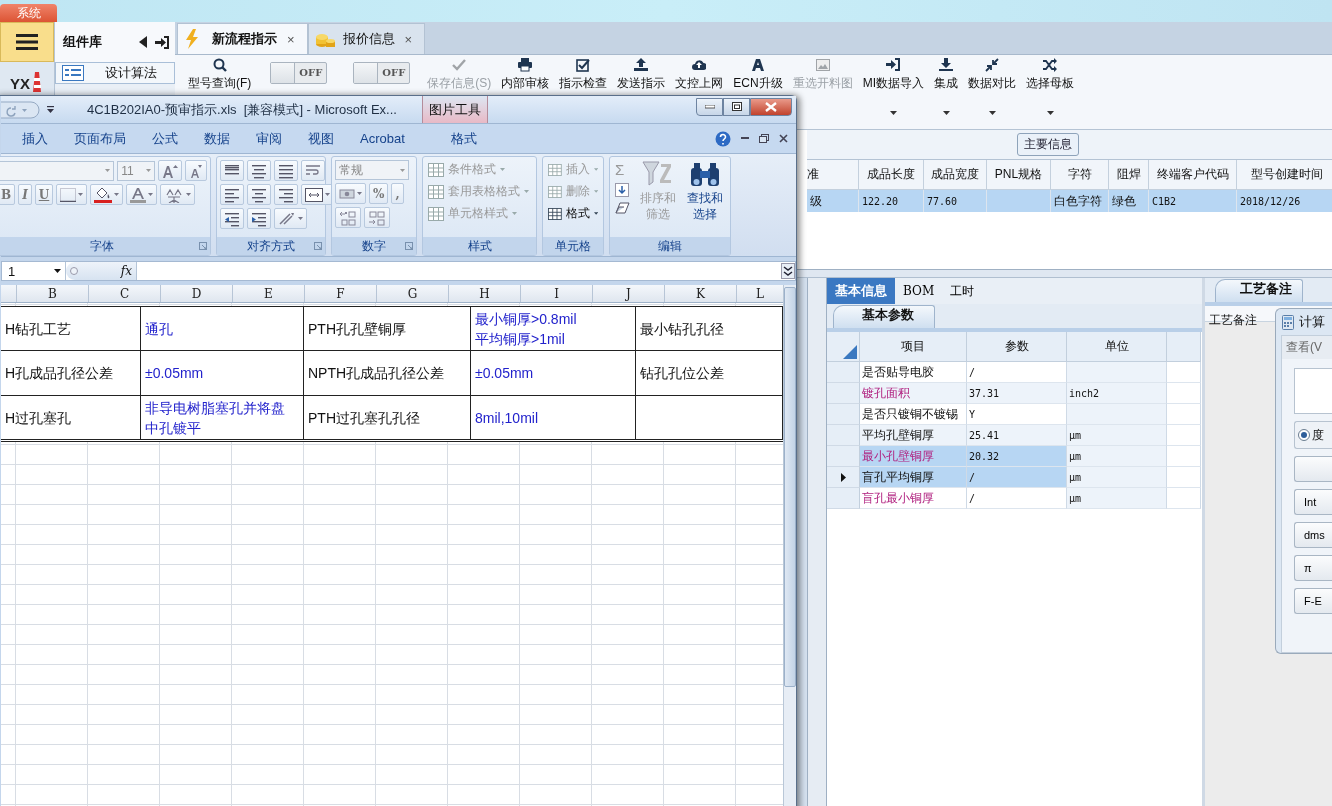  What do you see at coordinates (8, 194) in the screenshot?
I see `format-button: B` at bounding box center [8, 194].